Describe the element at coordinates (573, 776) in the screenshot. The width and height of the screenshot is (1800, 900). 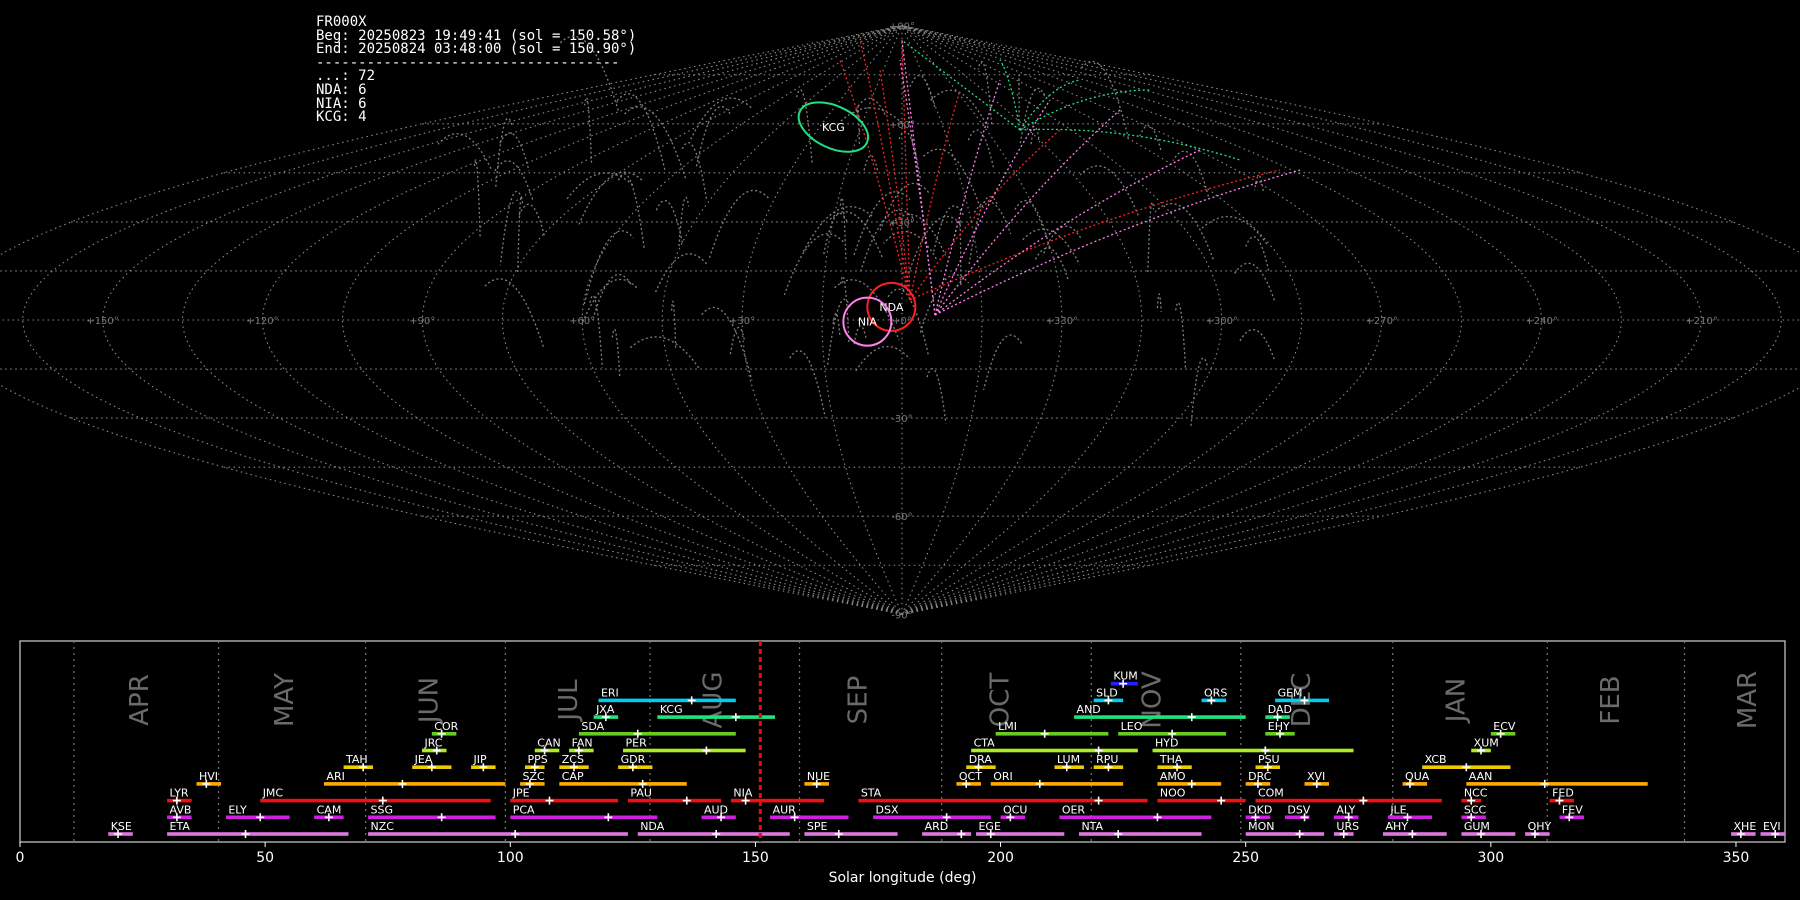
I see `shower-label: CAP` at that location.